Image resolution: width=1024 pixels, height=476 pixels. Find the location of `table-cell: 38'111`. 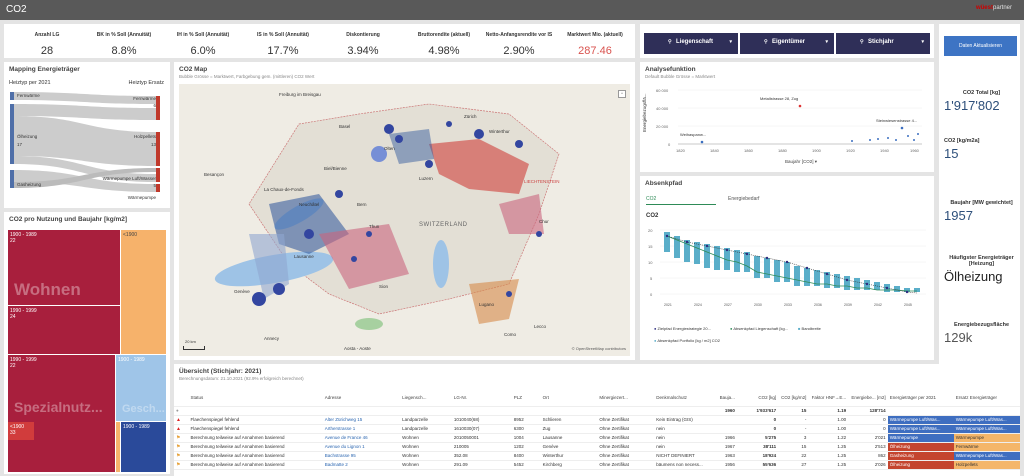

table-cell: 38'111 is located at coordinates (757, 447).